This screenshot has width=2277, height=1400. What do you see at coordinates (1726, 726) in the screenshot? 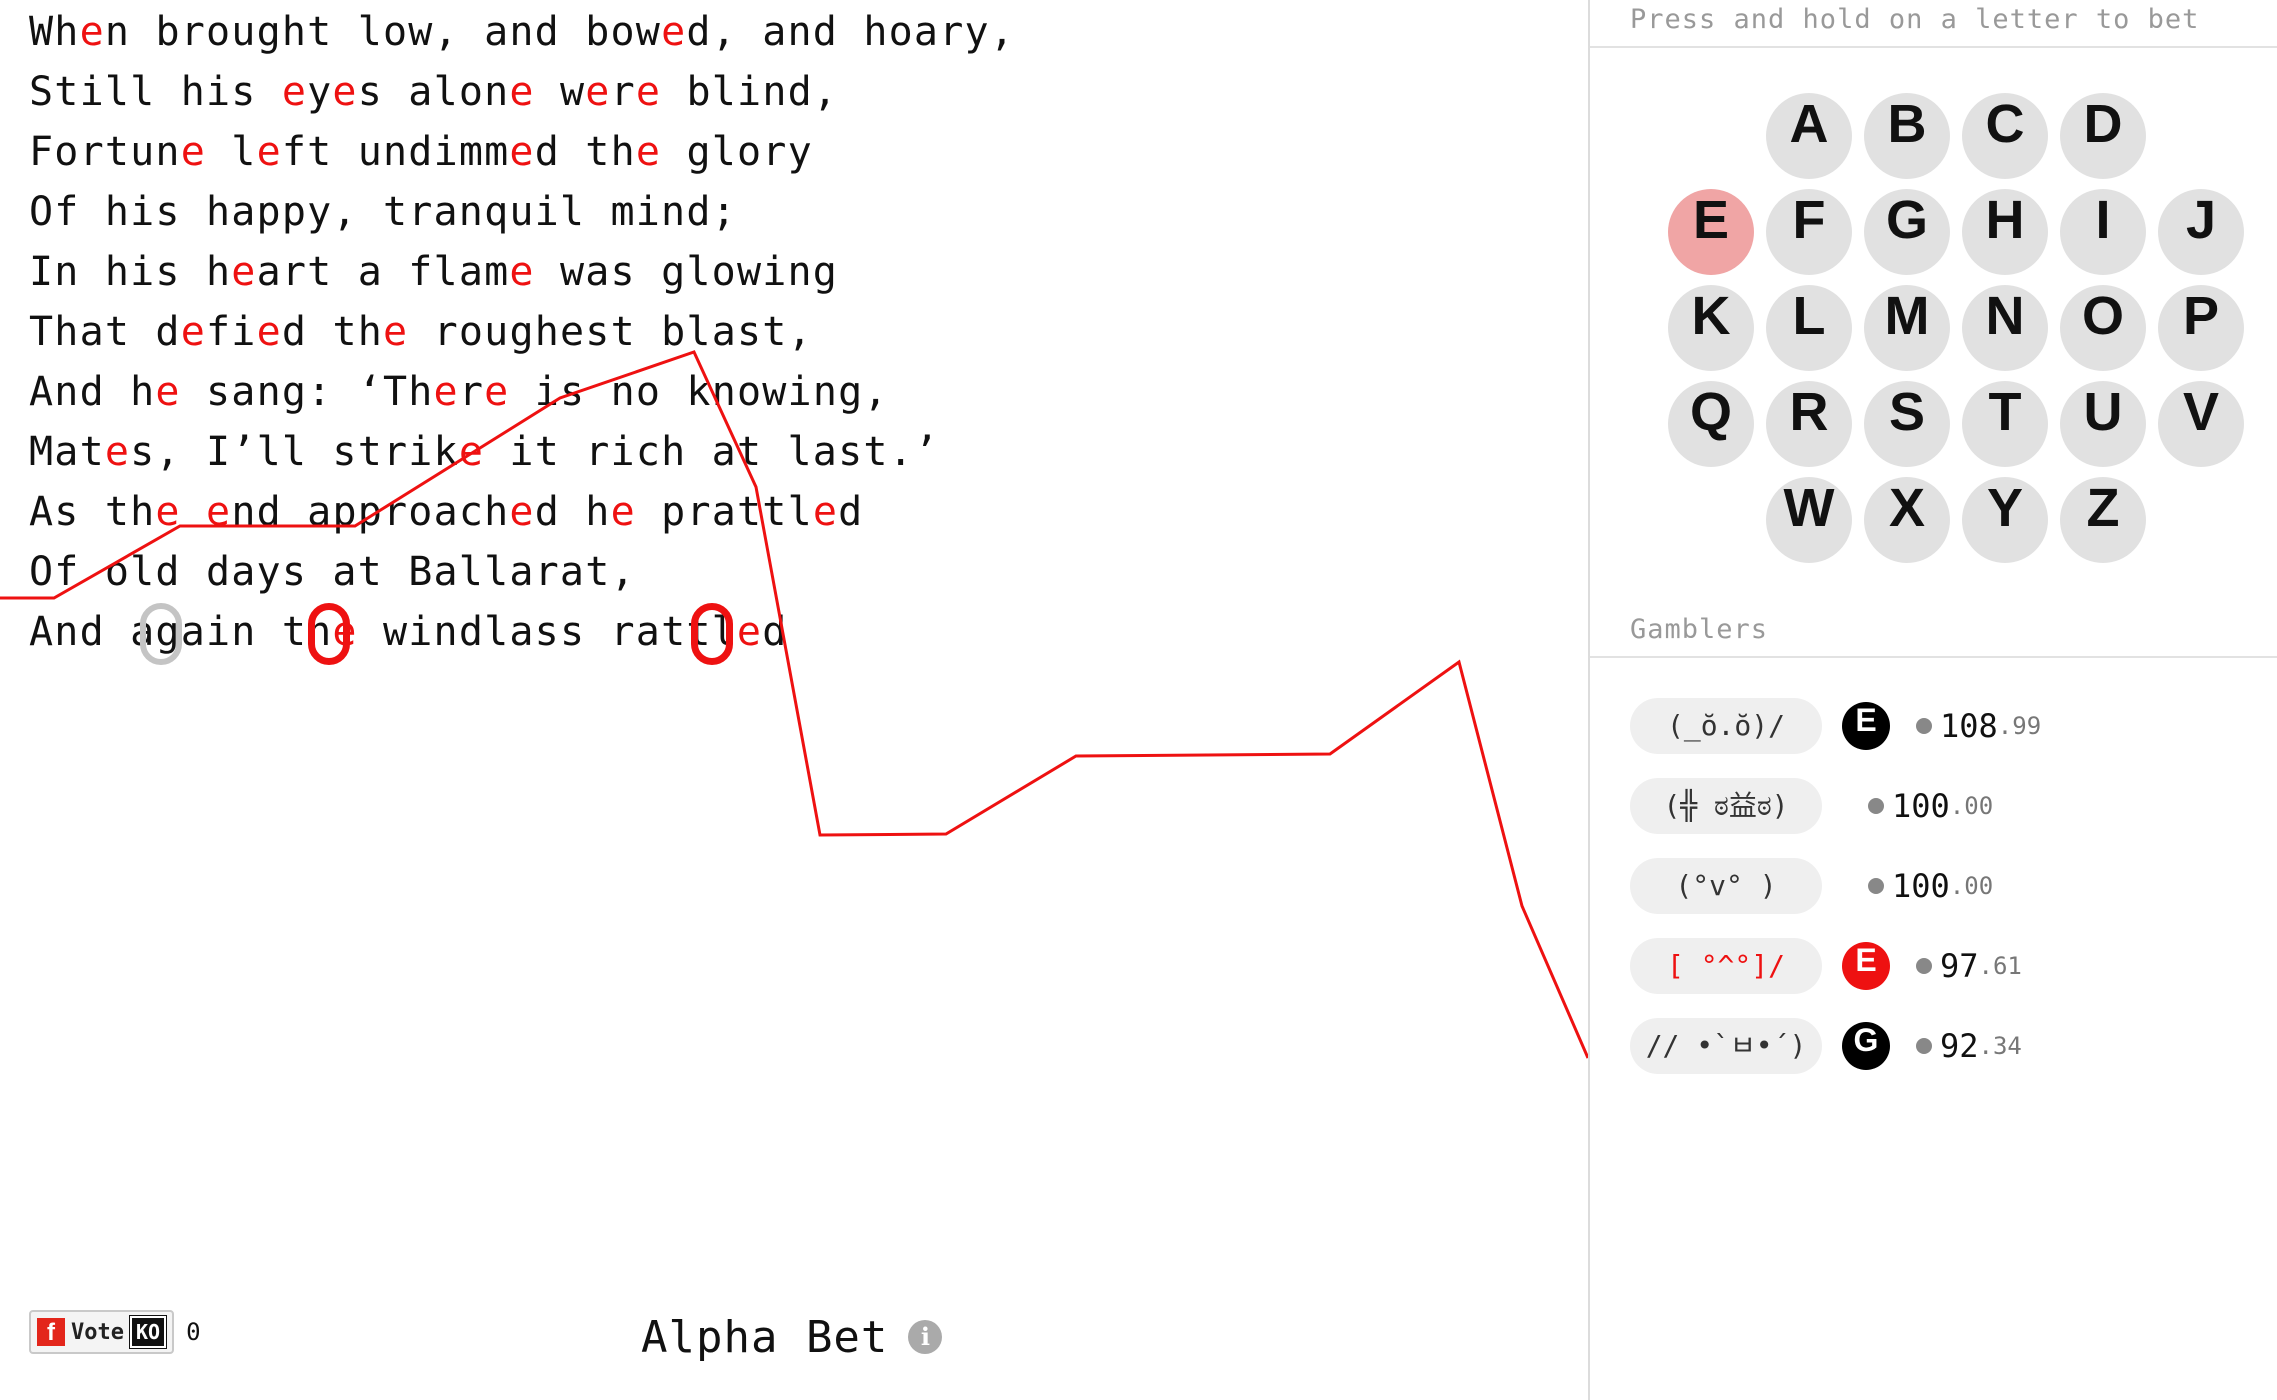
I see `gambler-avatar: (_ŏ.ŏ)/` at bounding box center [1726, 726].